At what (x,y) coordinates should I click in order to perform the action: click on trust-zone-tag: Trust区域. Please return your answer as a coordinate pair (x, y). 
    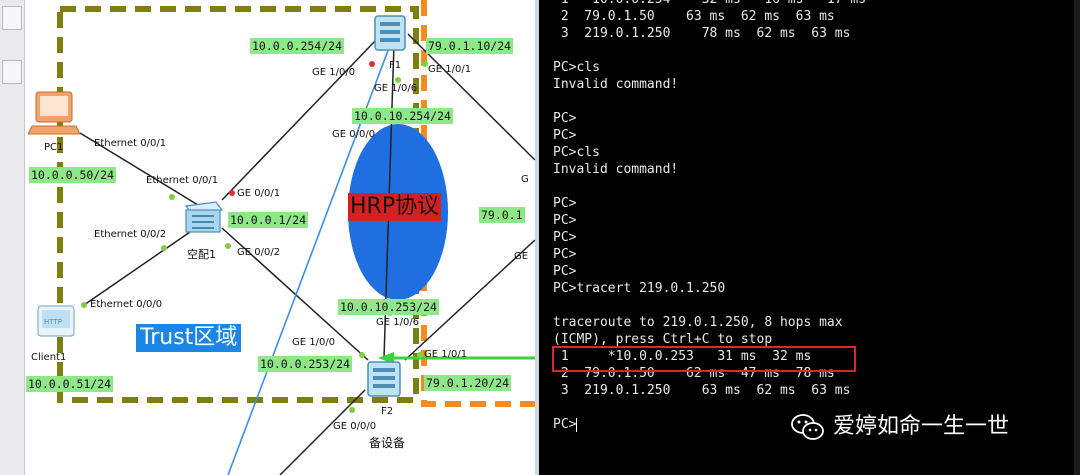
    Looking at the image, I should click on (189, 338).